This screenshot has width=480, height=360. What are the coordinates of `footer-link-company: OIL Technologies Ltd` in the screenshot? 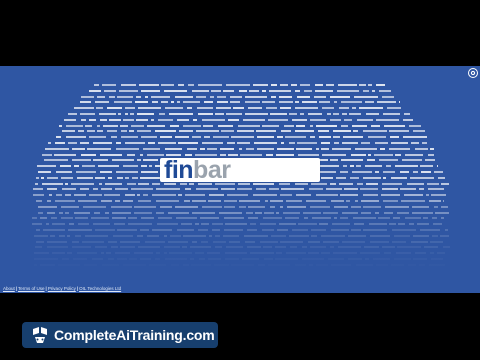 It's located at (100, 288).